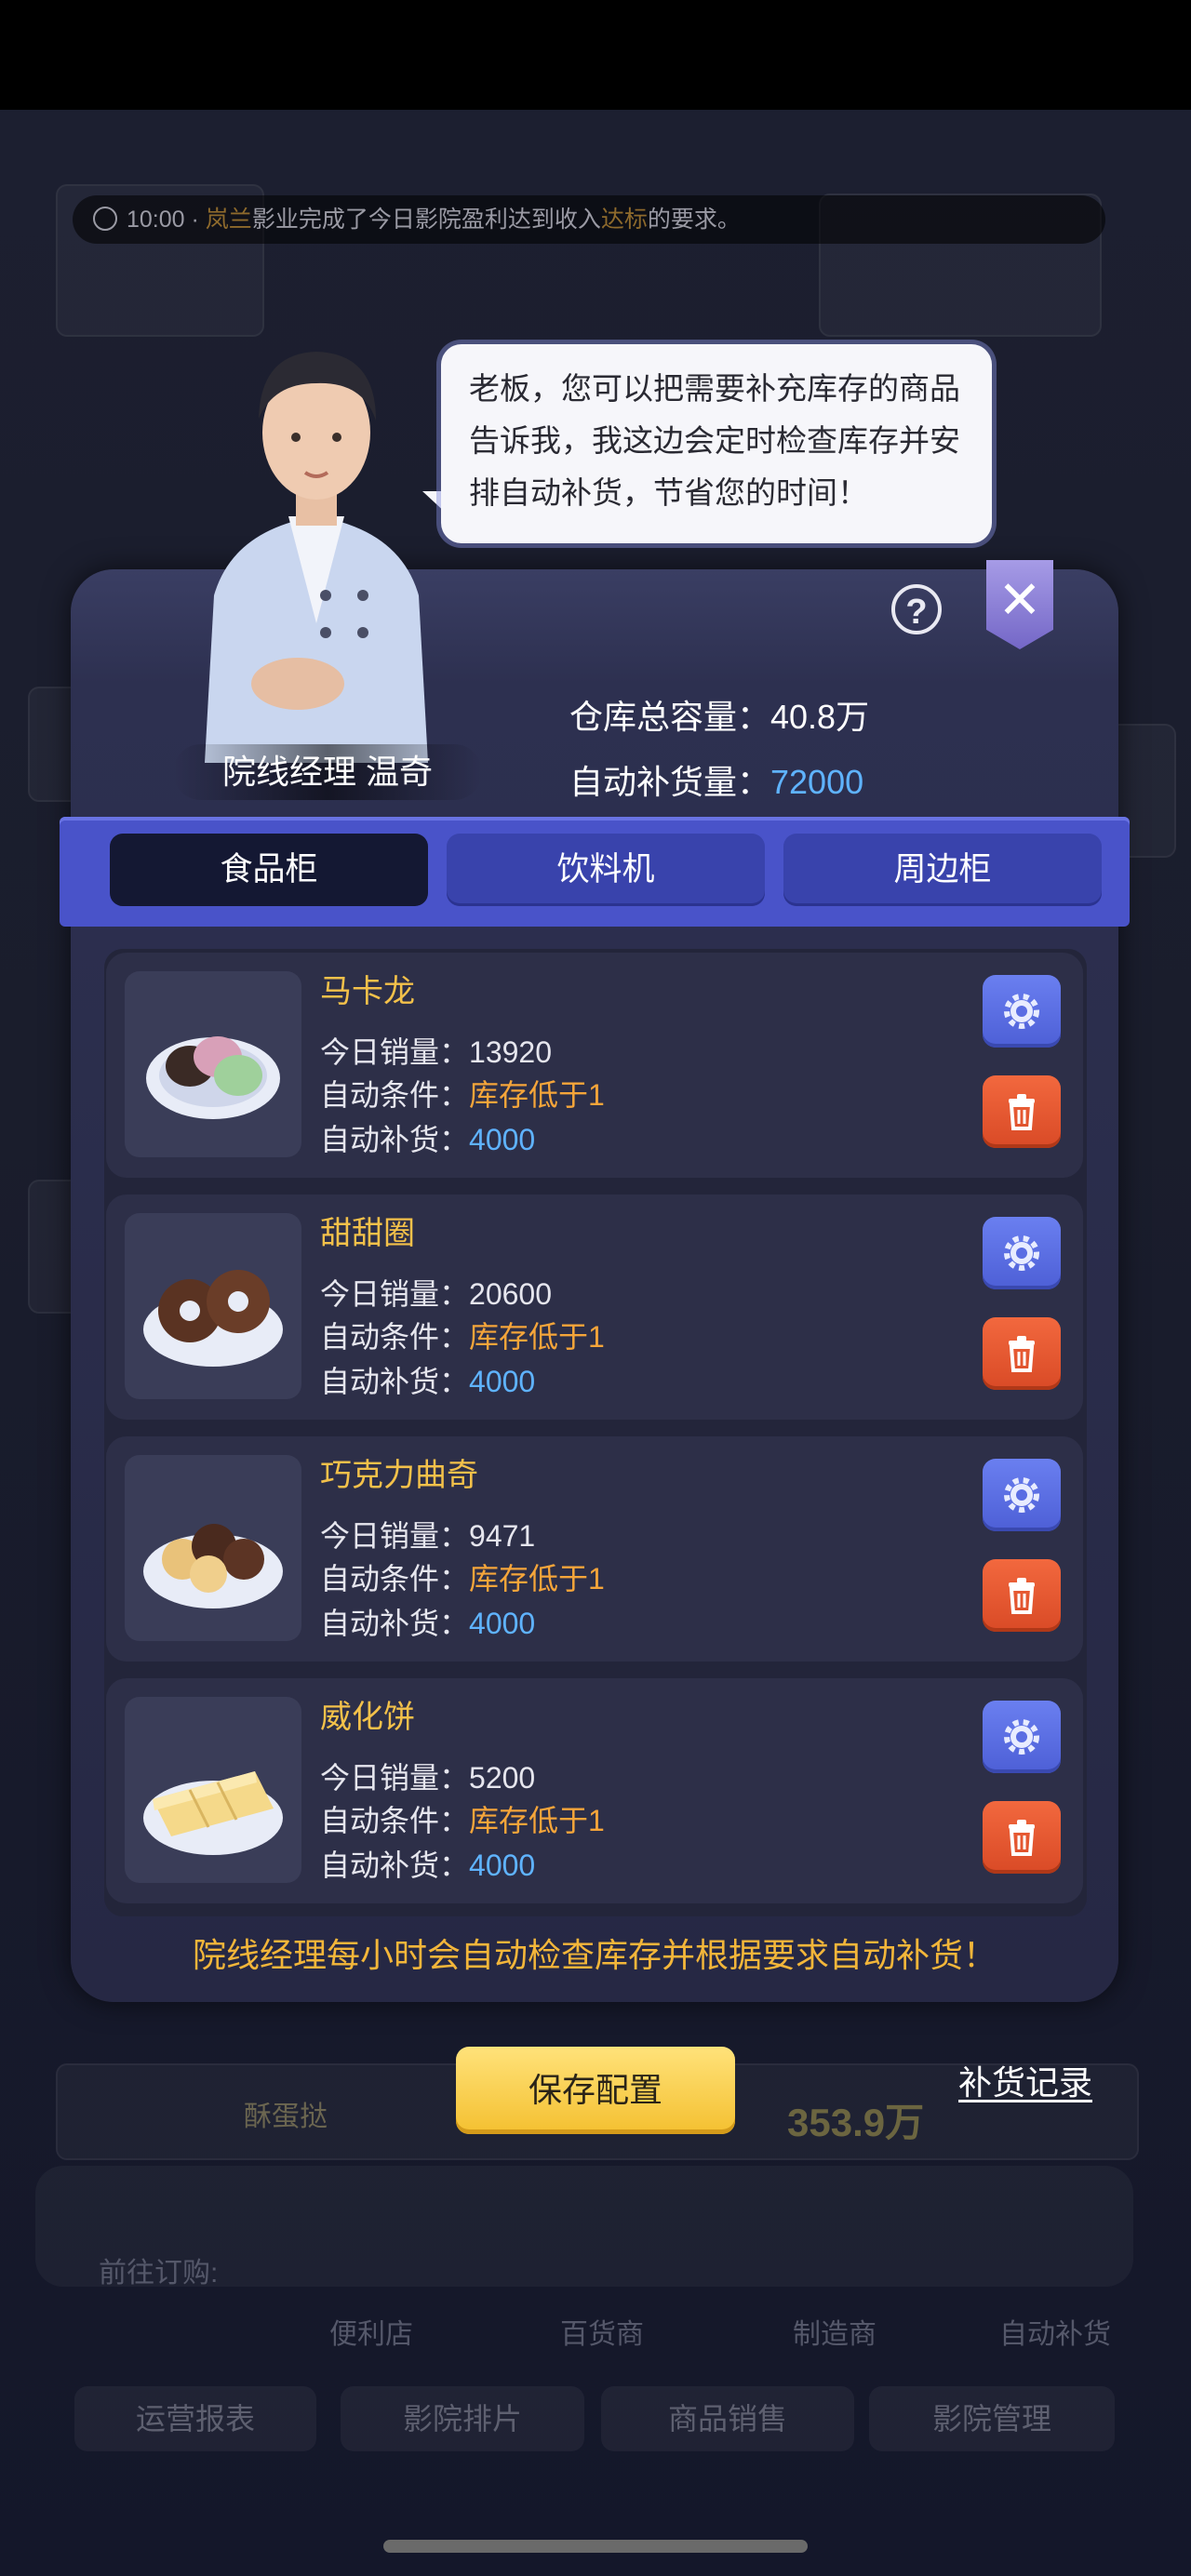 The height and width of the screenshot is (2576, 1191). I want to click on item-sales: 今日销量：5200, so click(428, 1778).